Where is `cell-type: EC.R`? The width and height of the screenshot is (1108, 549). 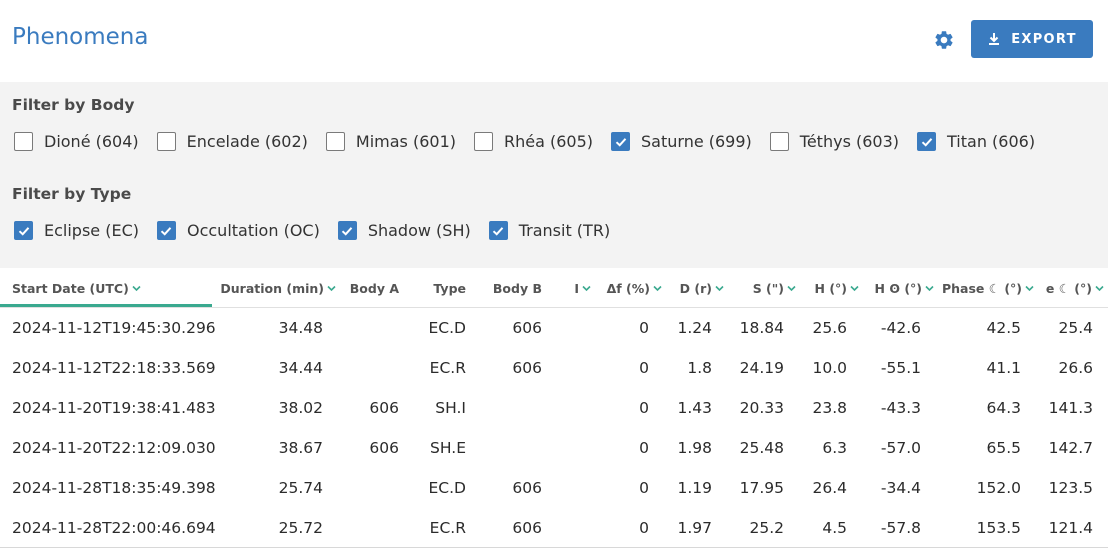
cell-type: EC.R is located at coordinates (447, 528).